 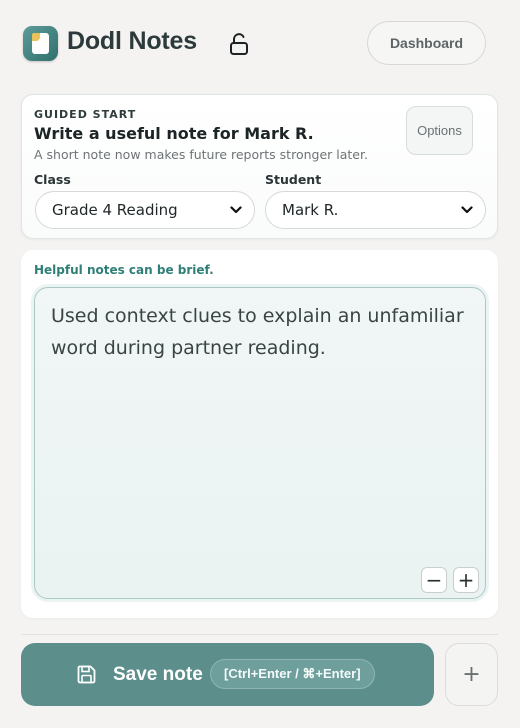 What do you see at coordinates (36, 37) in the screenshot?
I see `logo-fold-shape` at bounding box center [36, 37].